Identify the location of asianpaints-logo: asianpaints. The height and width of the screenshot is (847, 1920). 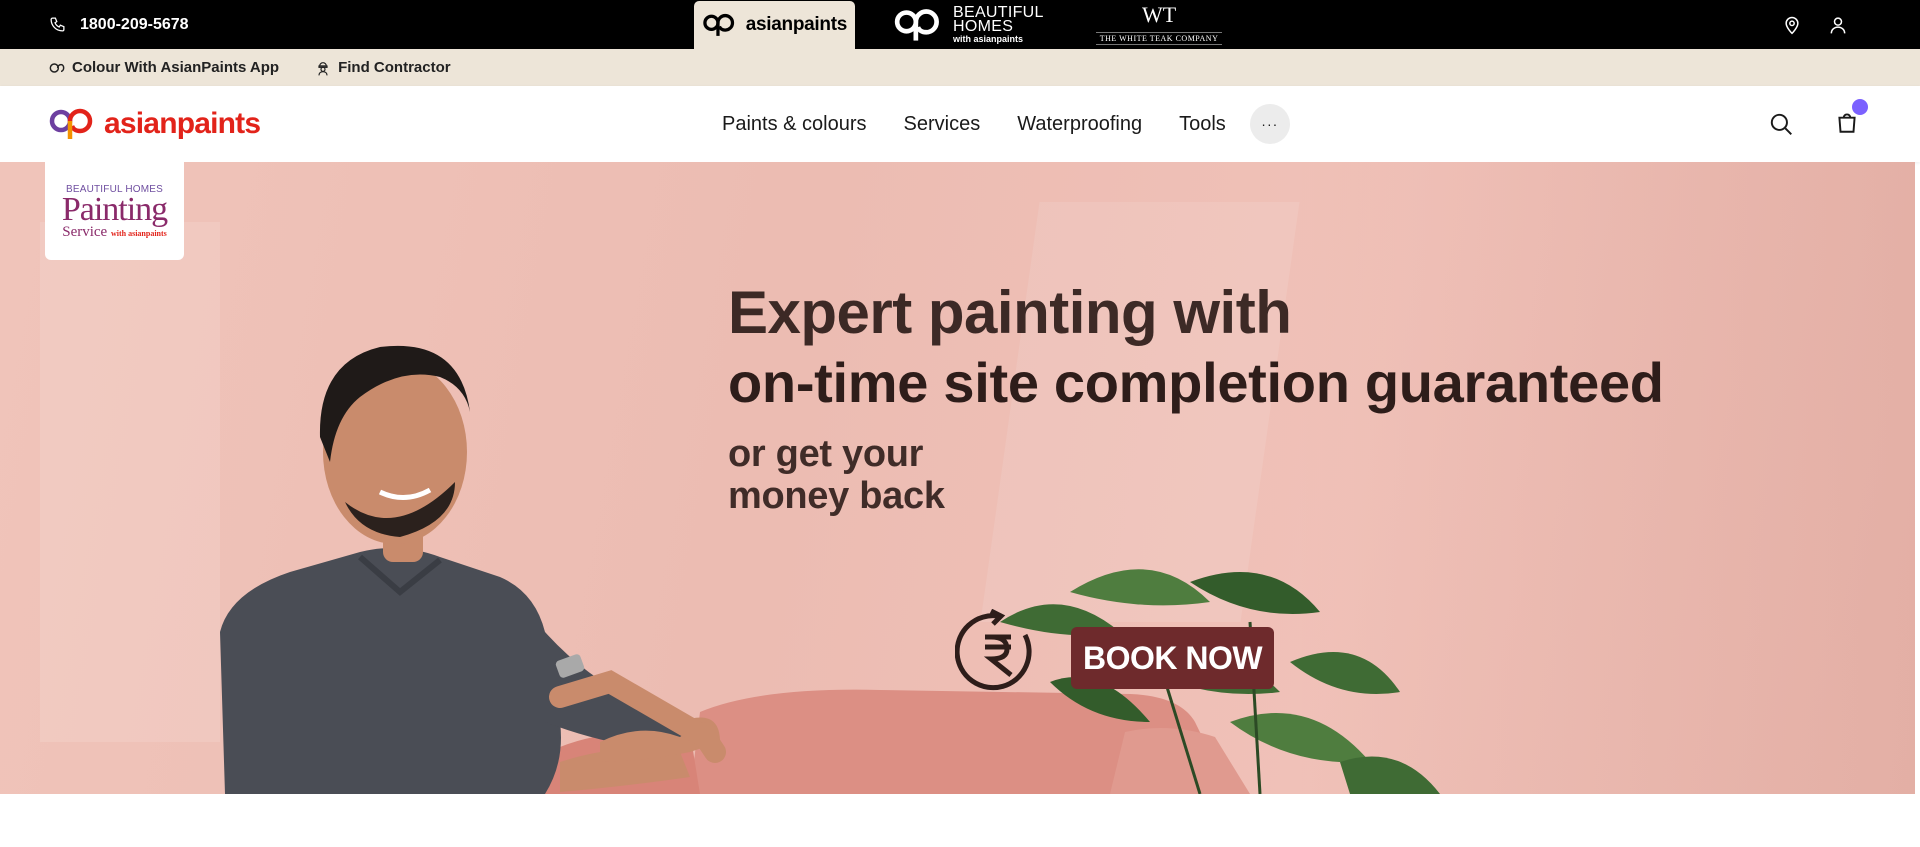
(154, 124).